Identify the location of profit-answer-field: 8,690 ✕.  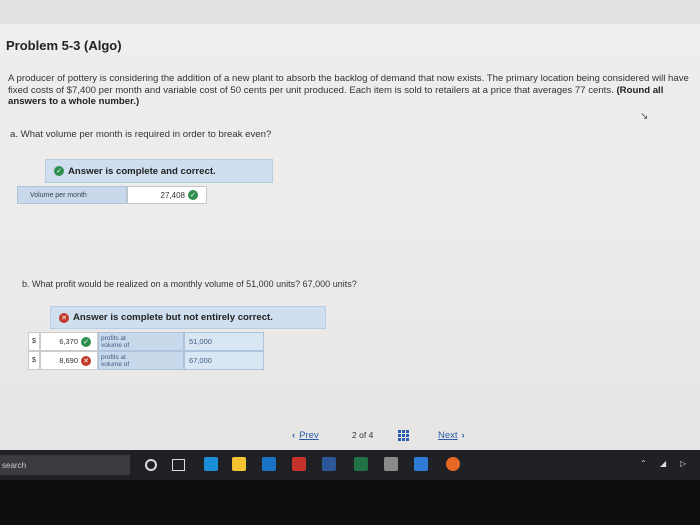
(69, 360).